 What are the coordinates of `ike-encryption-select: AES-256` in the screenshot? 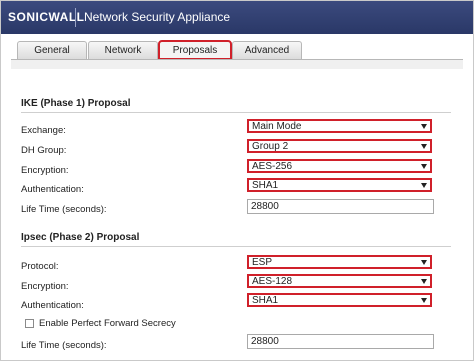 It's located at (339, 166).